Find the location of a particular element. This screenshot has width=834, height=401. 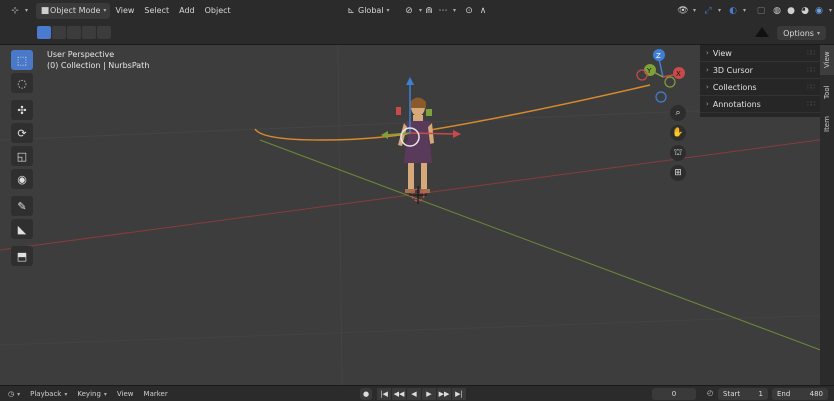

record-button: ● is located at coordinates (366, 394).